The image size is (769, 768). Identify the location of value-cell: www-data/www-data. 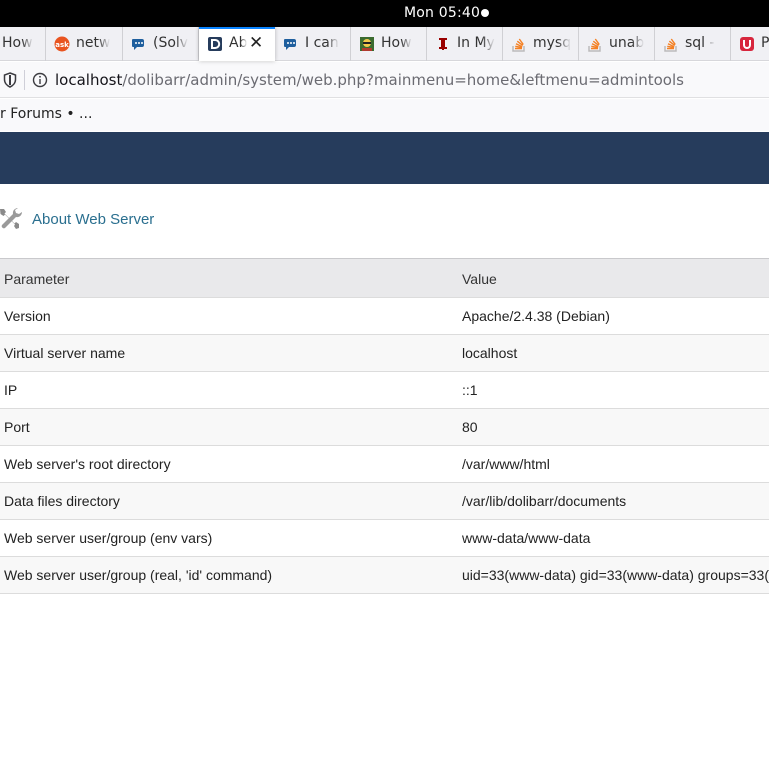
(526, 538).